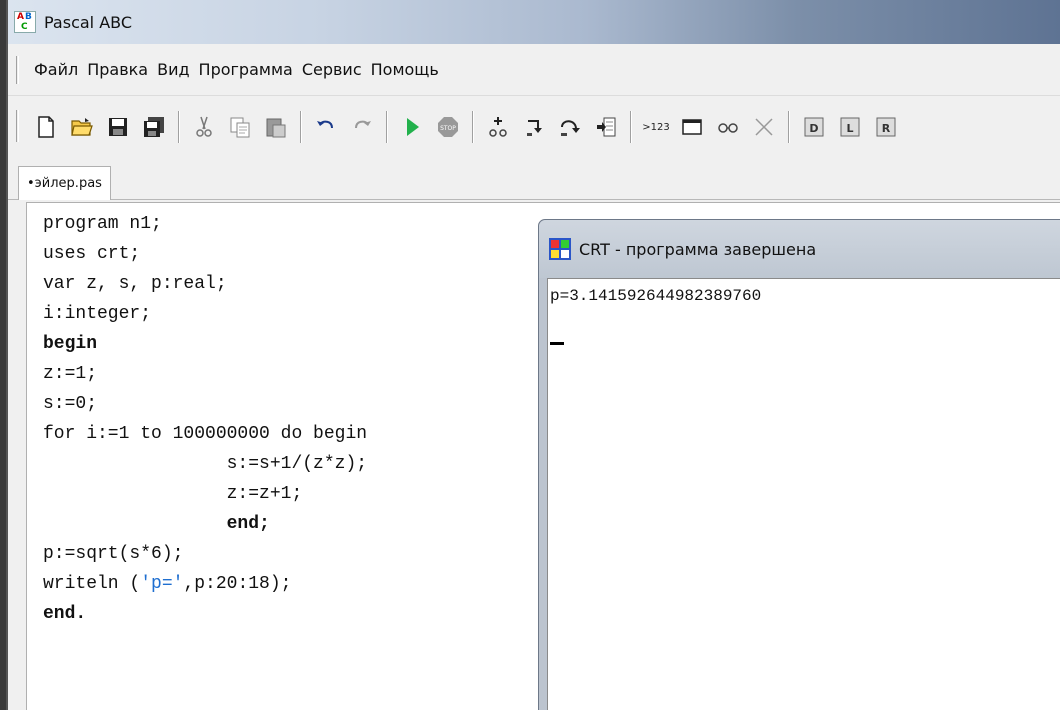 This screenshot has width=1060, height=710. What do you see at coordinates (363, 124) in the screenshot?
I see `redo-icon` at bounding box center [363, 124].